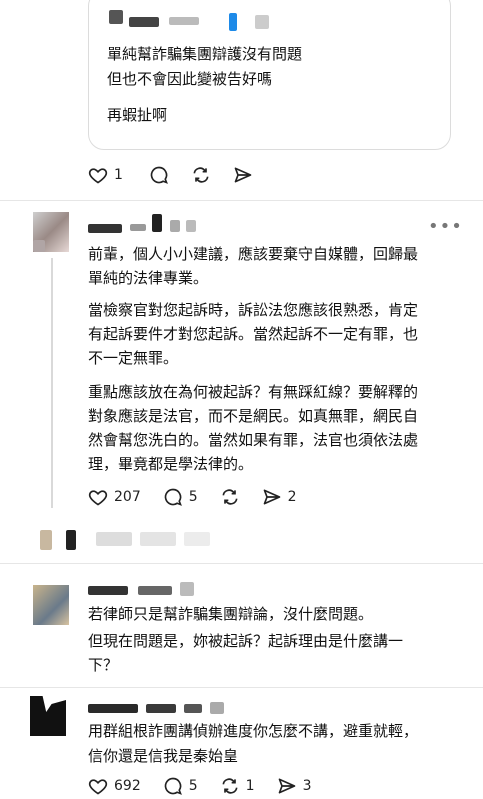 The image size is (483, 799). Describe the element at coordinates (118, 175) in the screenshot. I see `like-count: 1` at that location.